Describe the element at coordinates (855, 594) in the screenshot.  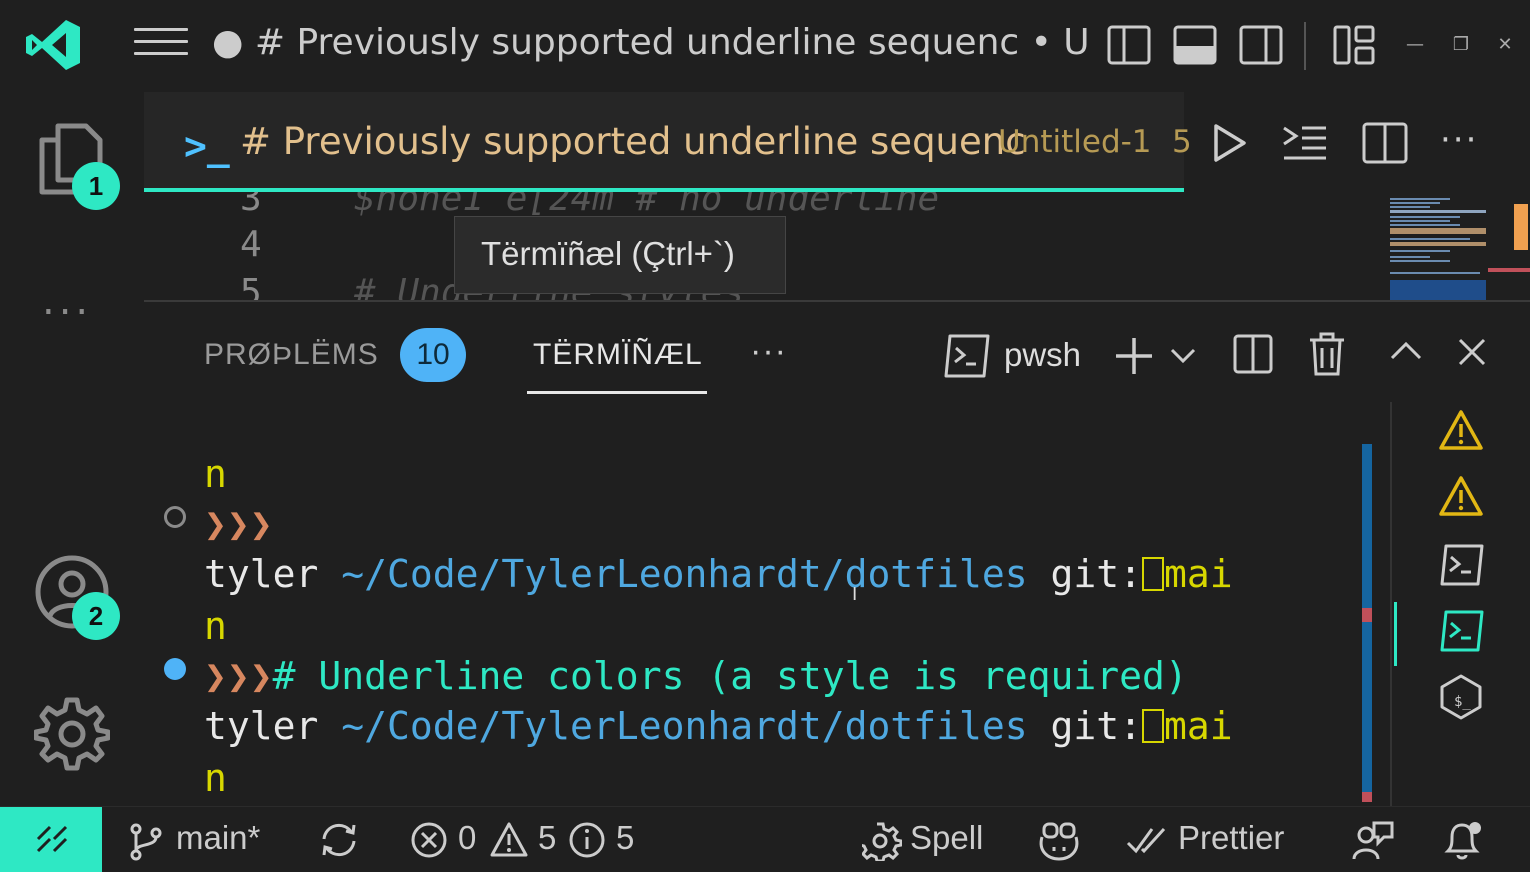
I see `mouse-ibeam-cursor: I` at that location.